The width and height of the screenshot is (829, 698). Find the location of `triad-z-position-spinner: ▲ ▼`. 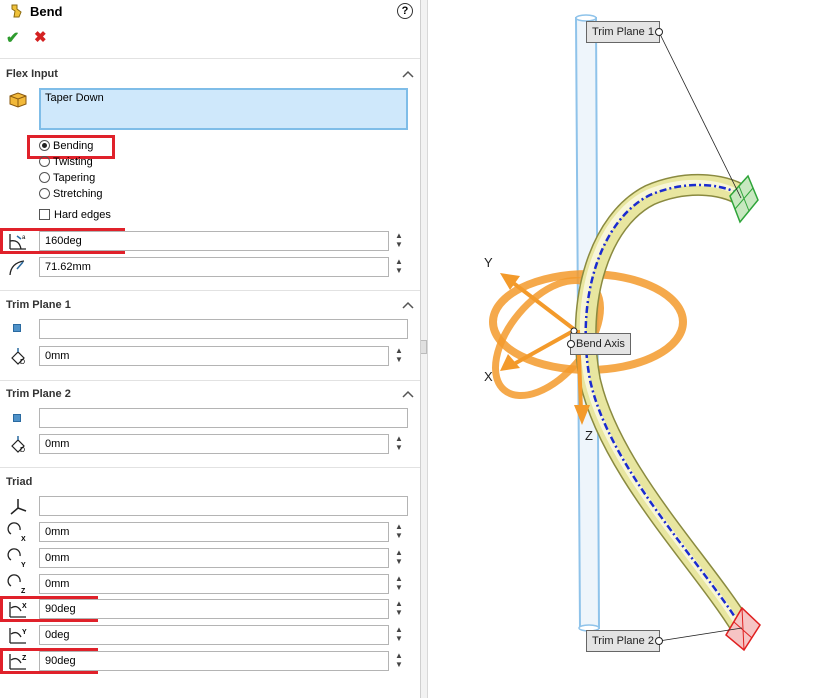

triad-z-position-spinner: ▲ ▼ is located at coordinates (399, 584).